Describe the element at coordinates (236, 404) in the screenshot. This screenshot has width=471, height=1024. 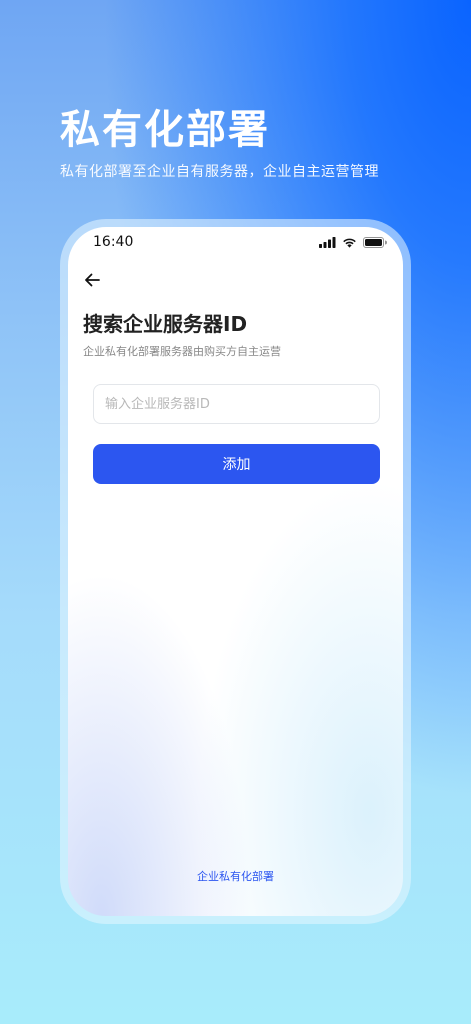
I see `server-id-input` at that location.